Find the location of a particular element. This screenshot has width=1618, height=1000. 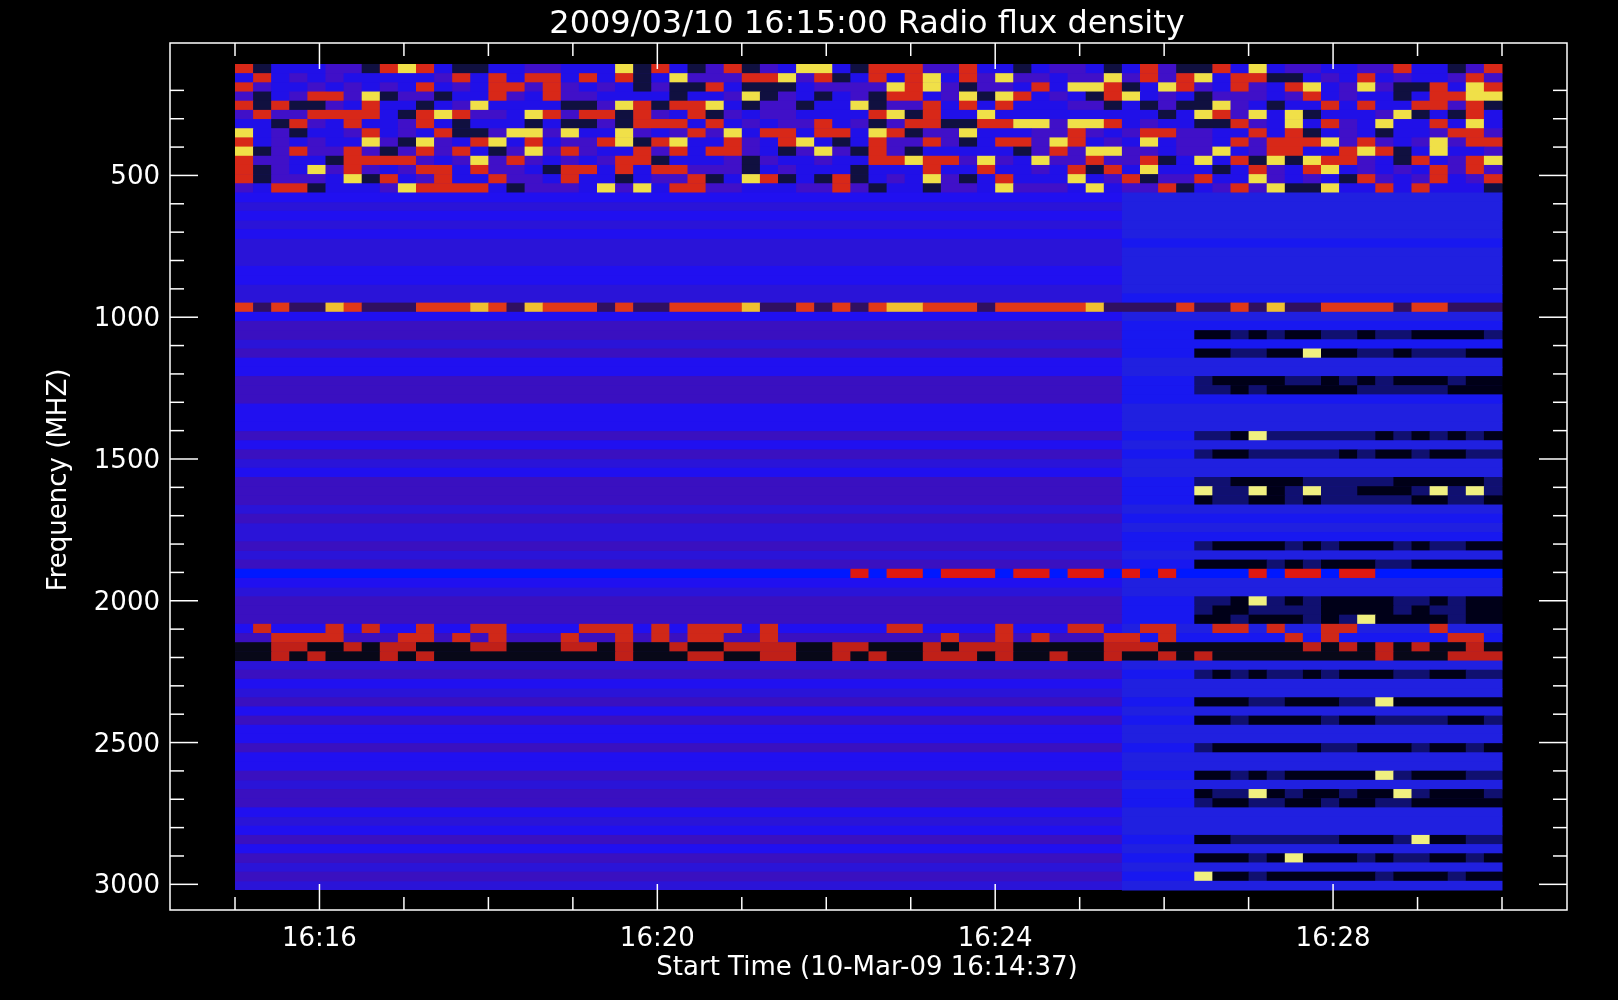

y-axis-label: Frequency (MHZ) is located at coordinates (57, 480).